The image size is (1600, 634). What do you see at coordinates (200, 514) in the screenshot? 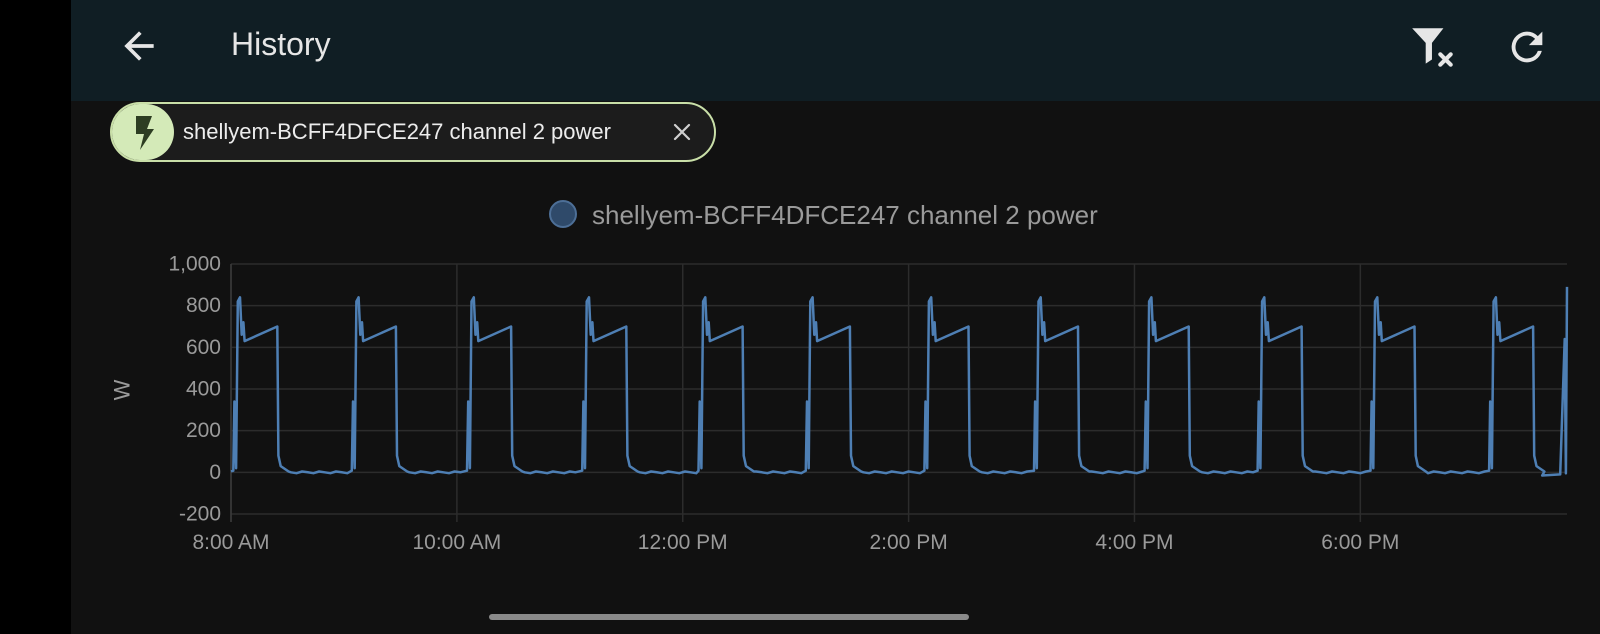
I see `y-tick-label: -200` at bounding box center [200, 514].